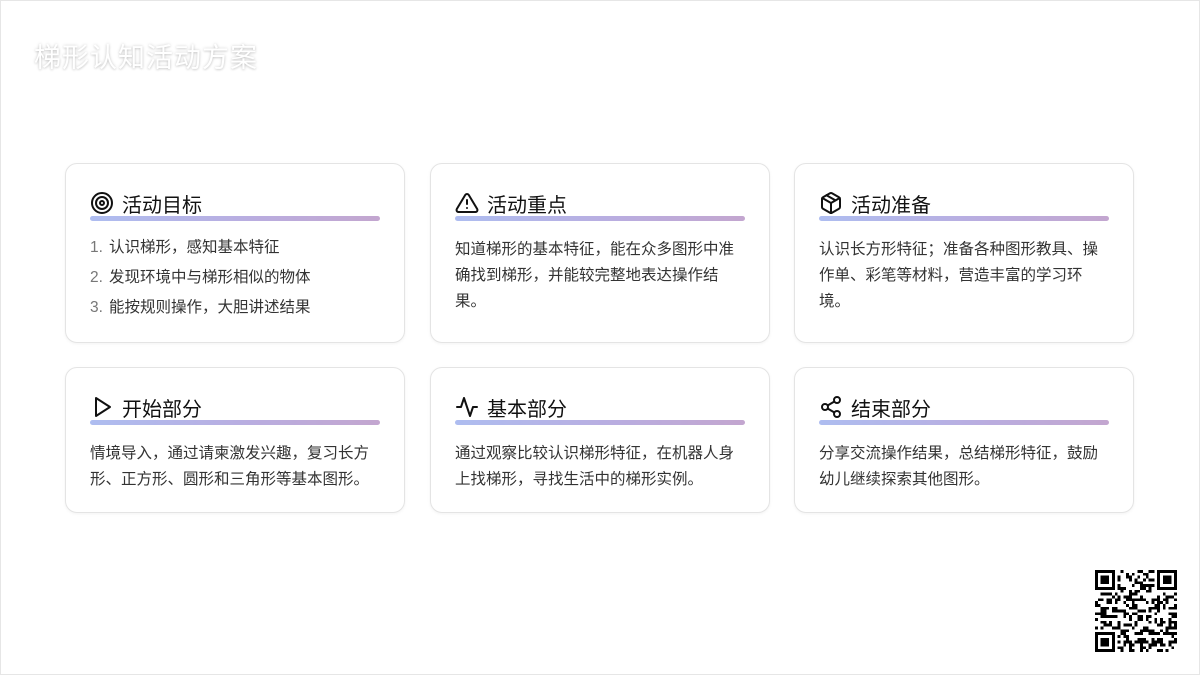  What do you see at coordinates (146, 58) in the screenshot?
I see `page-title: 梯形认知活动方案` at bounding box center [146, 58].